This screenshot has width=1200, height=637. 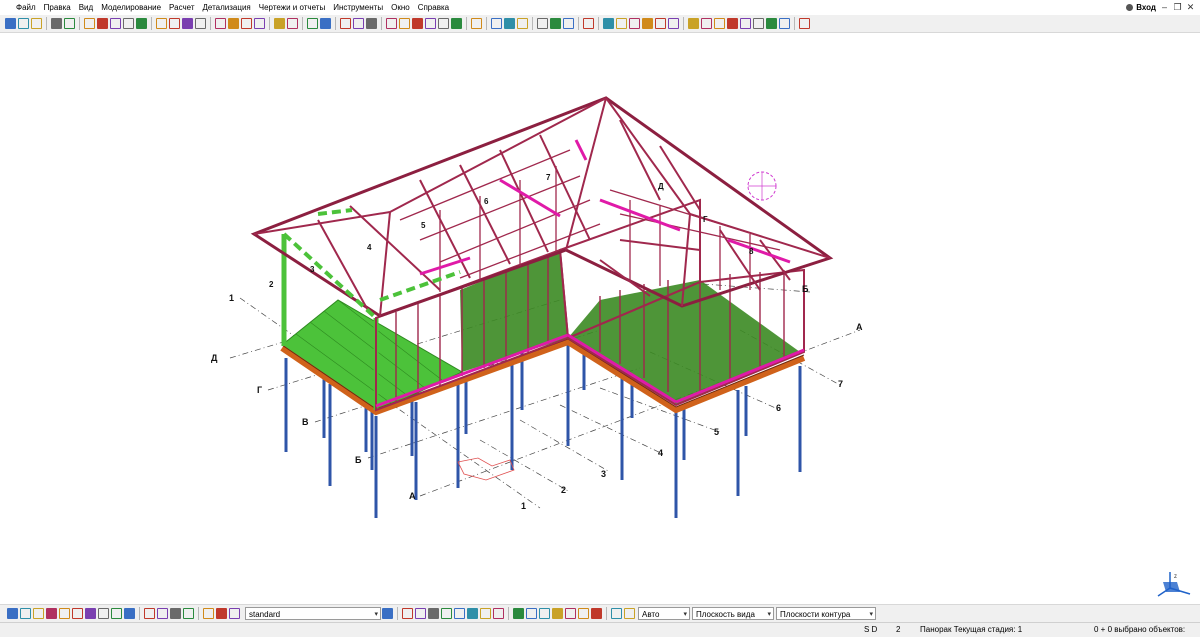 I want to click on menu-drawings-reports: Чертежи и отчеты, so click(x=292, y=7).